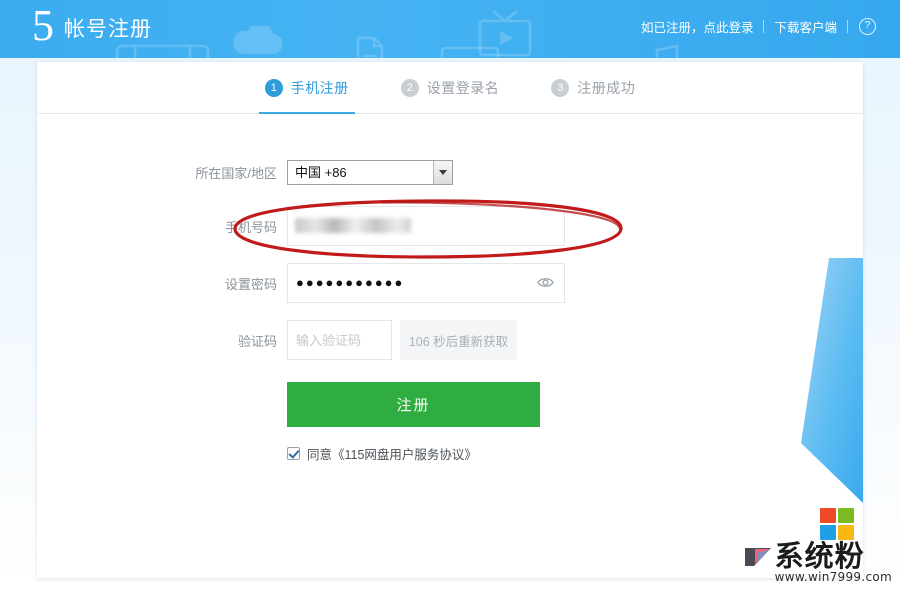 The width and height of the screenshot is (900, 590). Describe the element at coordinates (463, 87) in the screenshot. I see `step-label: 设置登录名` at that location.